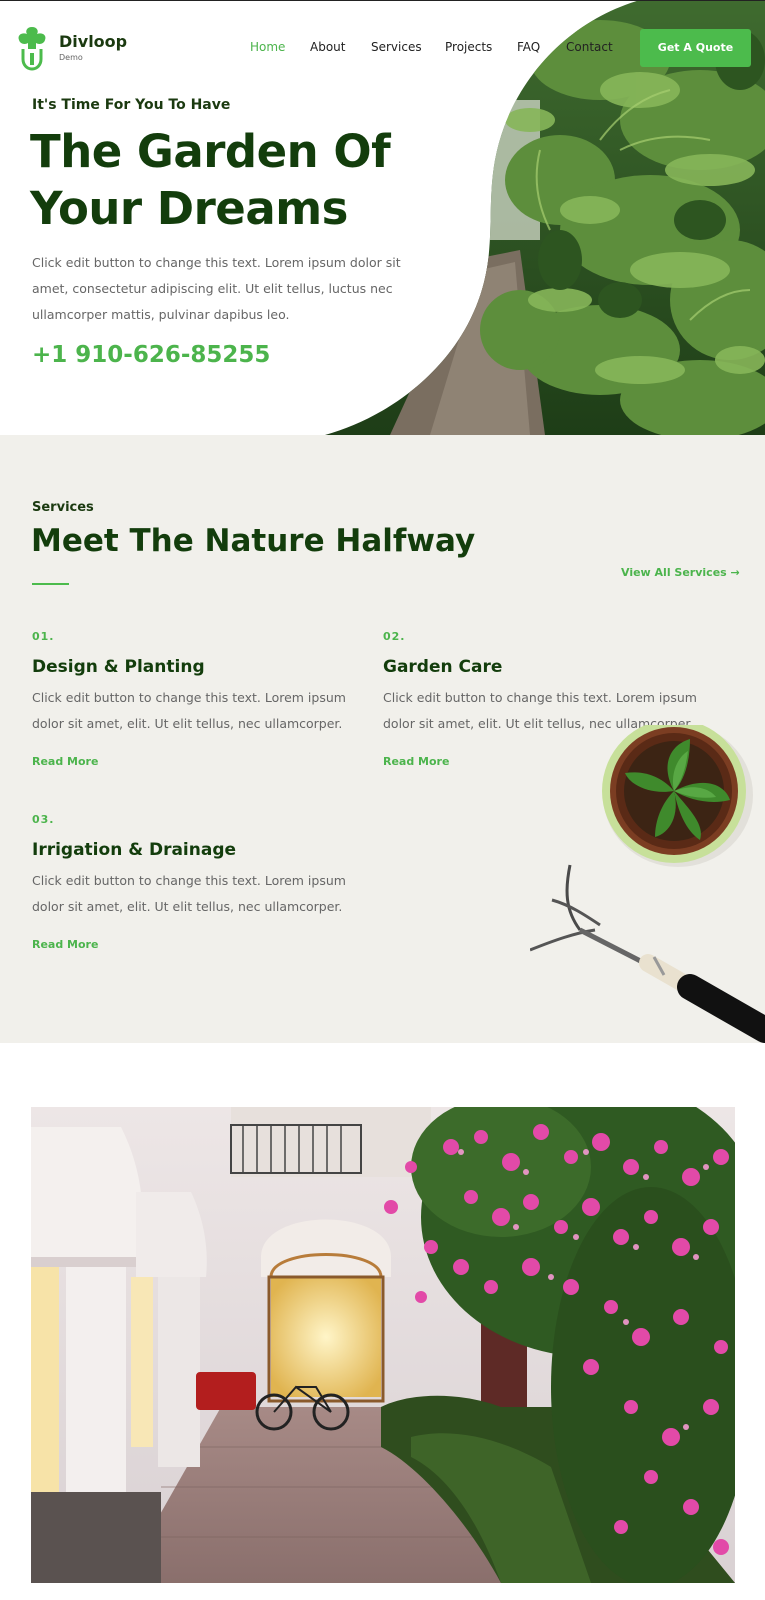 The image size is (765, 1600). Describe the element at coordinates (50, 584) in the screenshot. I see `title-underline` at that location.